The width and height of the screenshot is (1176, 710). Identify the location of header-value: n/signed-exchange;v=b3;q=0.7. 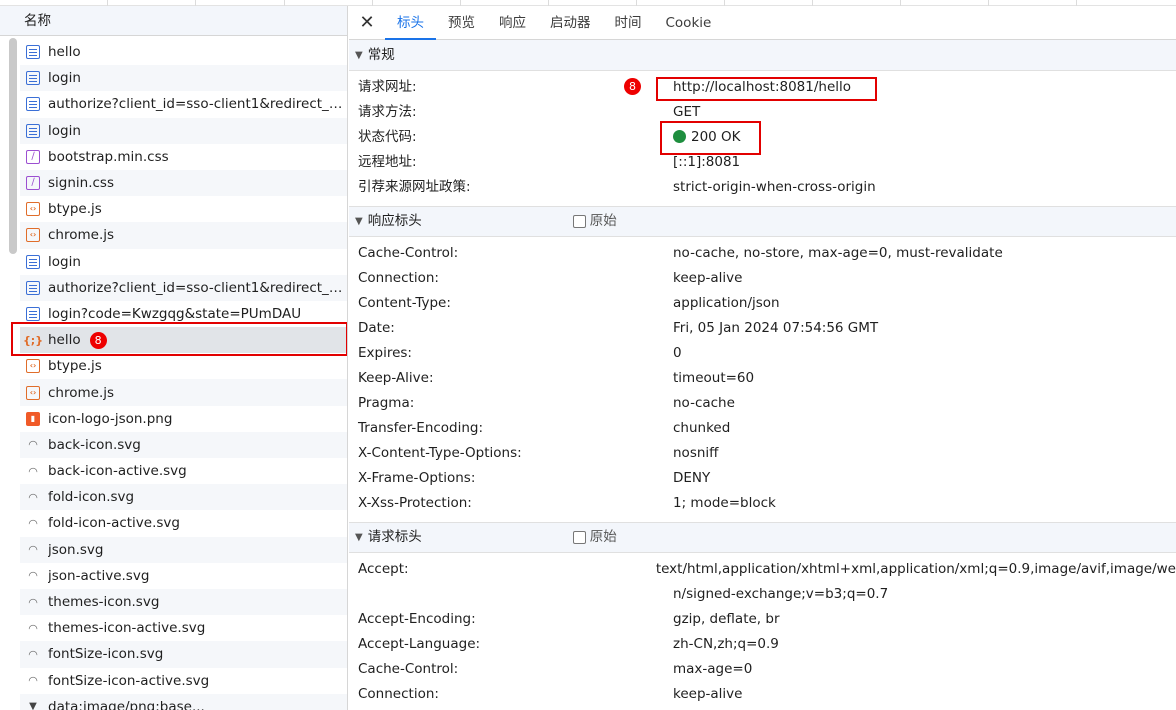
(781, 594).